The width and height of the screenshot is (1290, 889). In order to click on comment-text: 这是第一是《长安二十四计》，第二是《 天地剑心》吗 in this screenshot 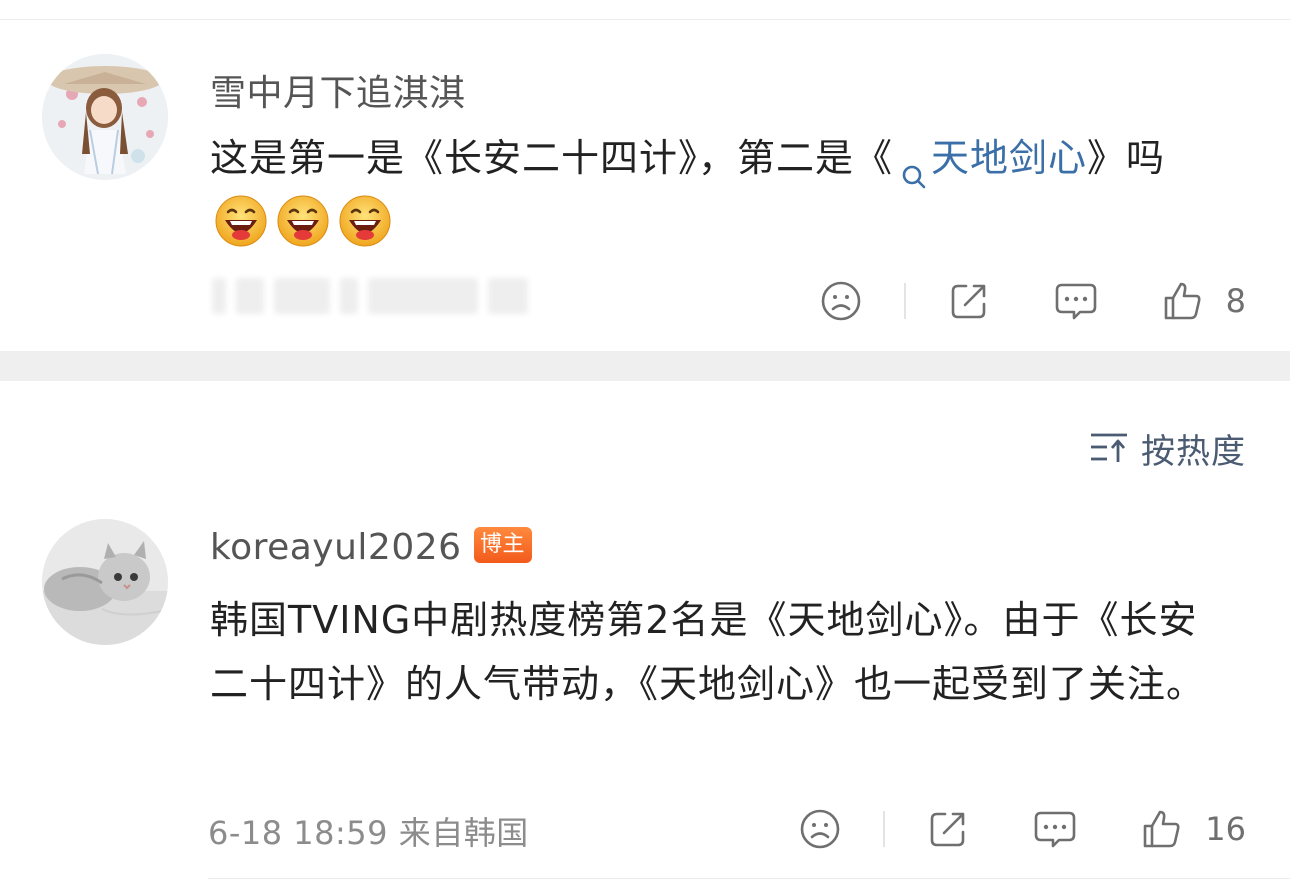, I will do `click(715, 190)`.